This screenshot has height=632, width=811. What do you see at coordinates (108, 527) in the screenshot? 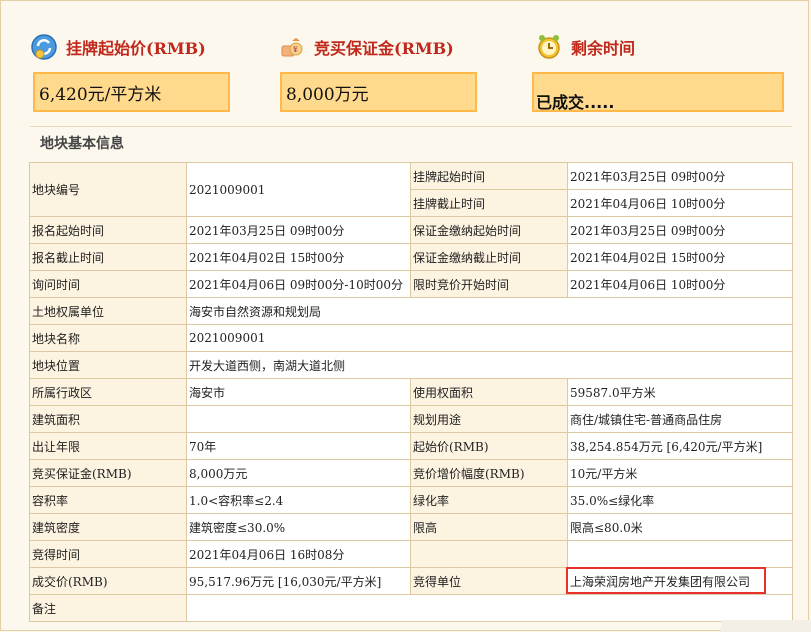
I see `density-label: 建筑密度` at bounding box center [108, 527].